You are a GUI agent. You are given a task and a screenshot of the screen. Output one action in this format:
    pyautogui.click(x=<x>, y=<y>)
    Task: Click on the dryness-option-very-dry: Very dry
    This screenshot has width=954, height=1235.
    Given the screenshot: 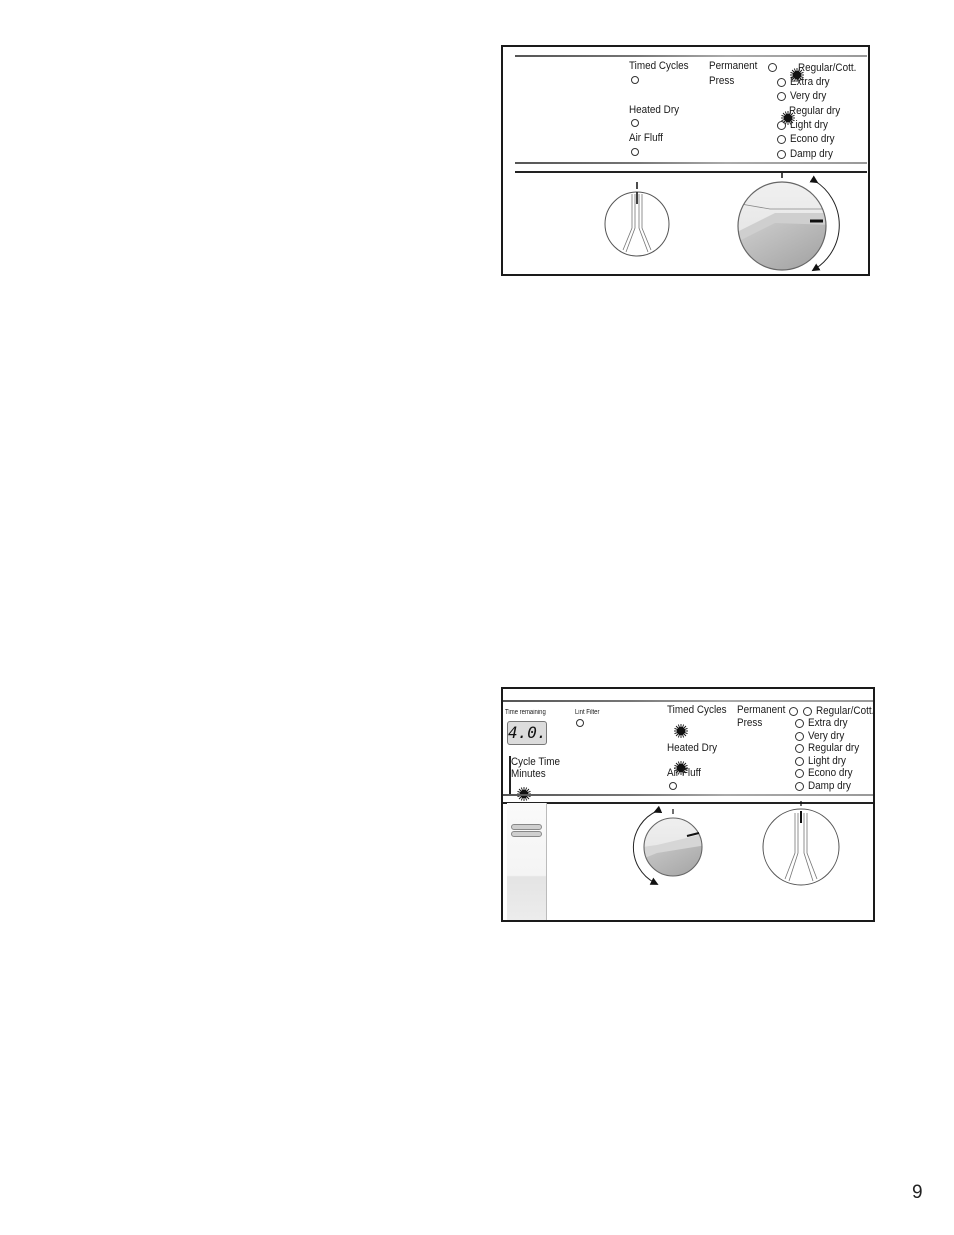 What is the action you would take?
    pyautogui.click(x=803, y=96)
    